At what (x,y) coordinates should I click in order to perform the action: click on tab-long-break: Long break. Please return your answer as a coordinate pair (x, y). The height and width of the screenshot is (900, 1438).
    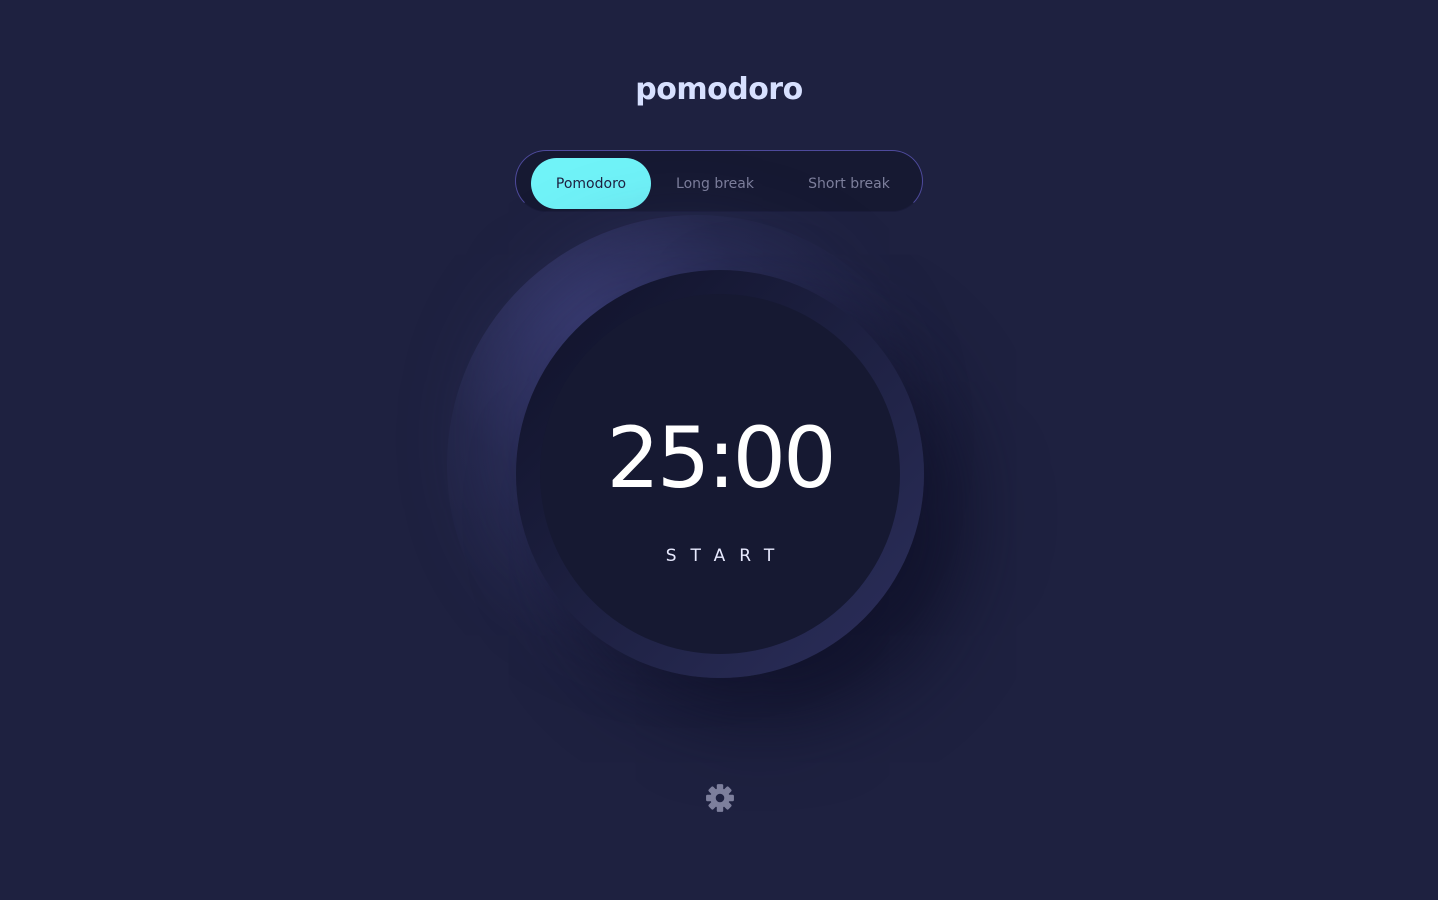
    Looking at the image, I should click on (715, 183).